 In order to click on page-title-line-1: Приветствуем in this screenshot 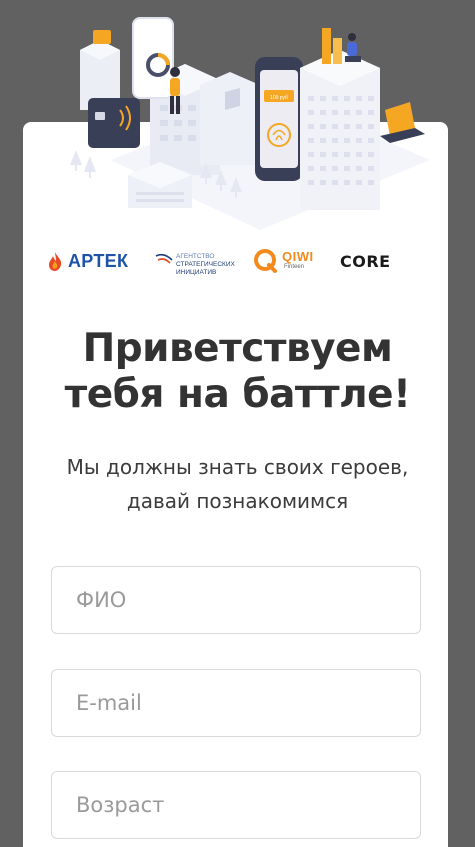, I will do `click(237, 348)`.